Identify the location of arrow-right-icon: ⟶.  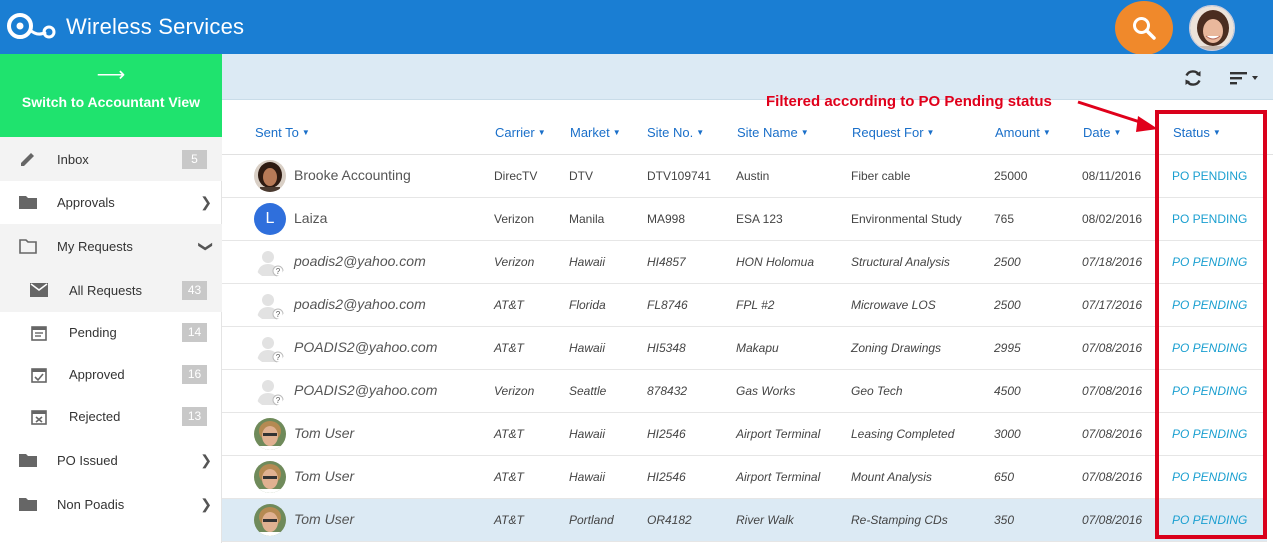
(111, 75).